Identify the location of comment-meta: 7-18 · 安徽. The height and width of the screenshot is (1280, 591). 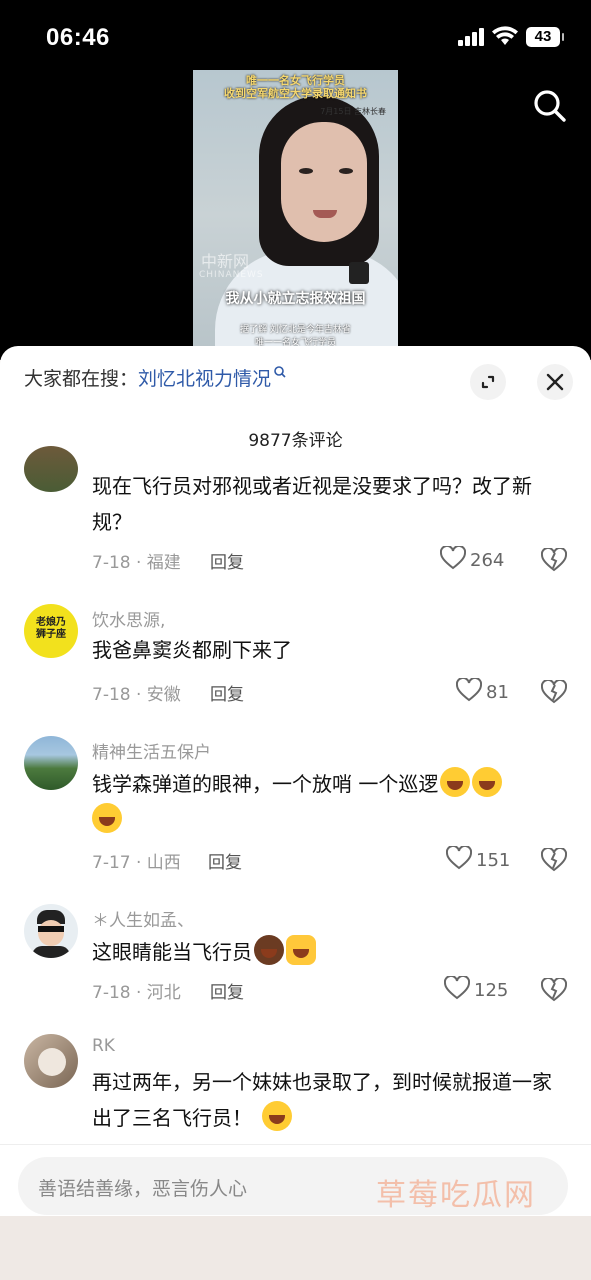
(136, 695).